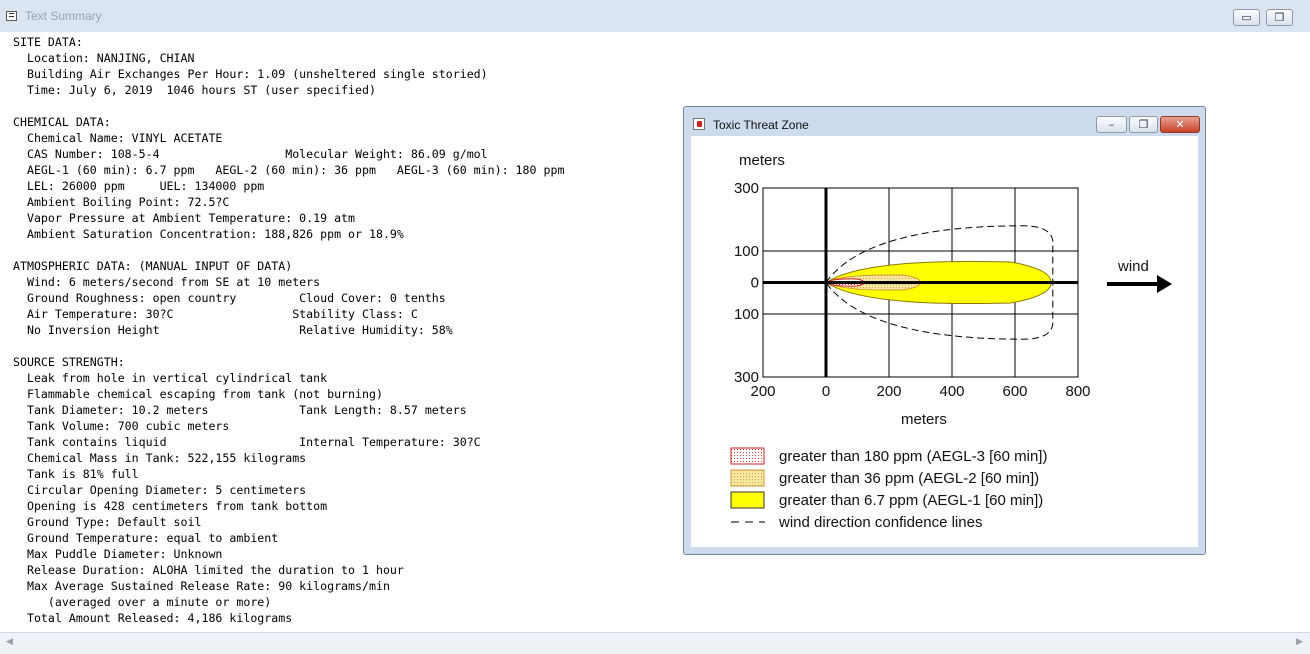  What do you see at coordinates (69, 362) in the screenshot?
I see `summary-line: SOURCE STRENGTH:` at bounding box center [69, 362].